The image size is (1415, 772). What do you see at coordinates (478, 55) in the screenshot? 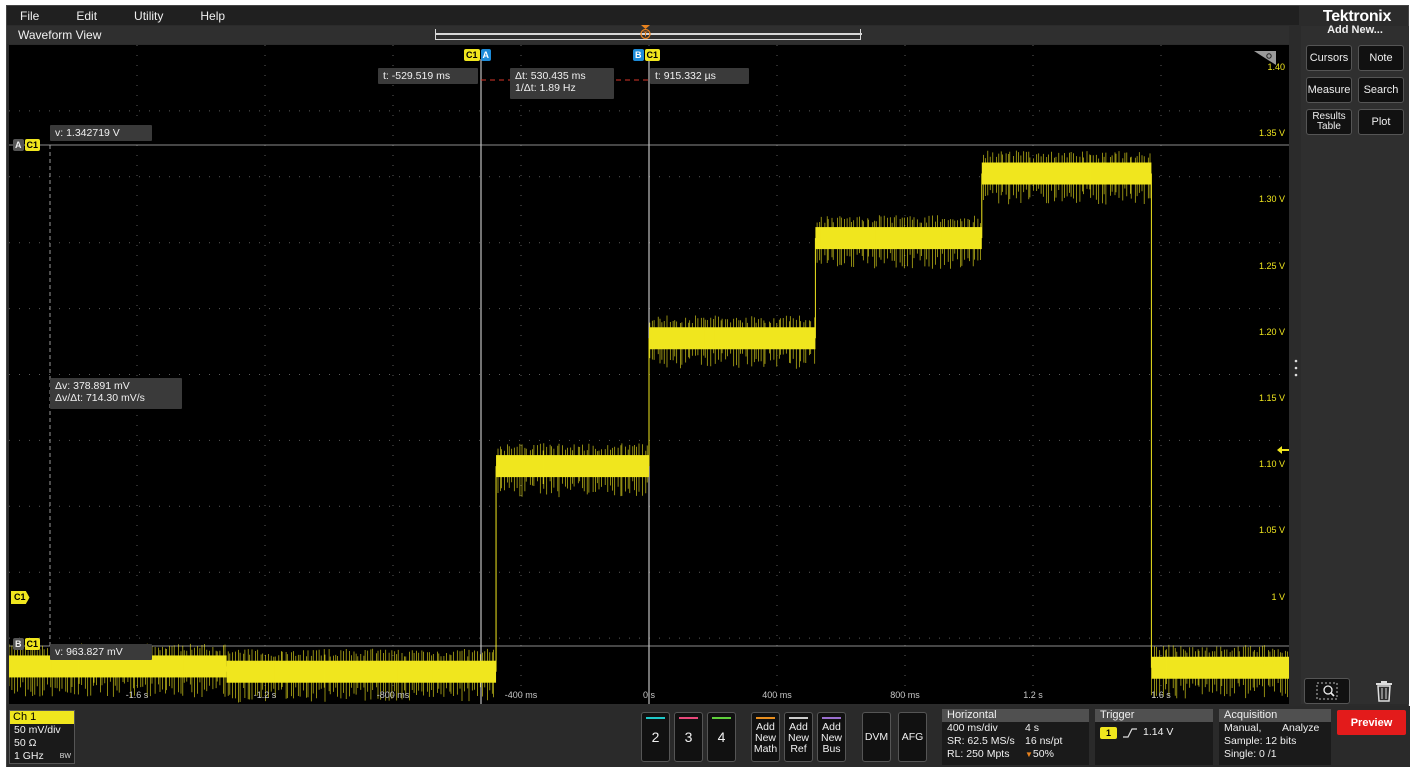
I see `cursor-a-tag: C1 A` at bounding box center [478, 55].